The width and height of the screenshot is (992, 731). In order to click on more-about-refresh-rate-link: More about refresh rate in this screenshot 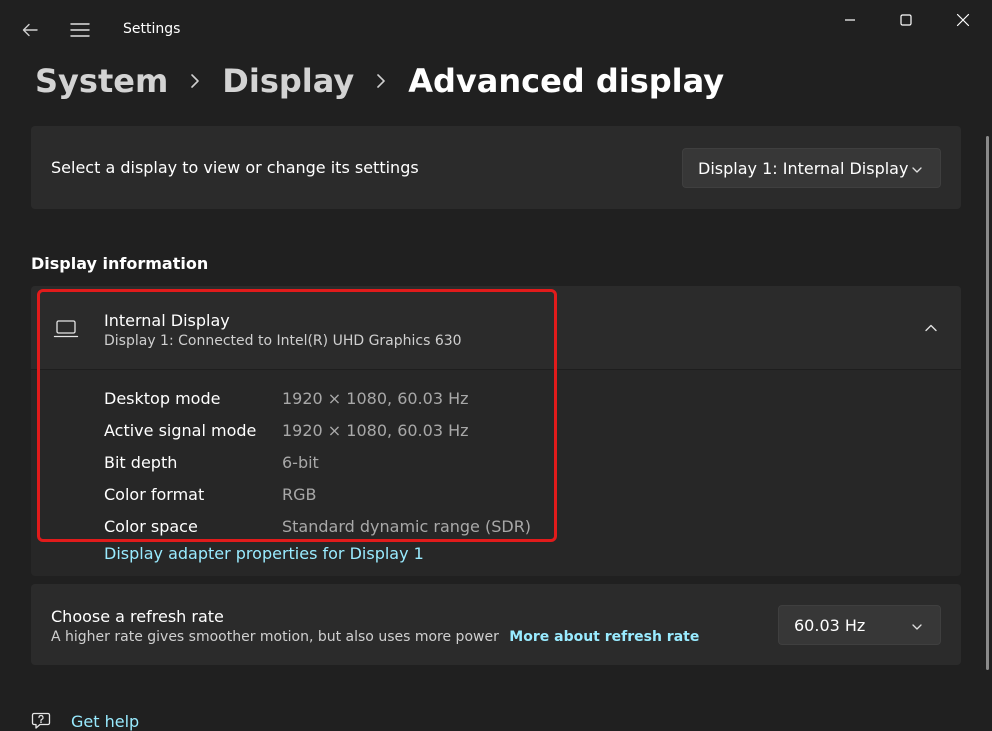, I will do `click(604, 637)`.